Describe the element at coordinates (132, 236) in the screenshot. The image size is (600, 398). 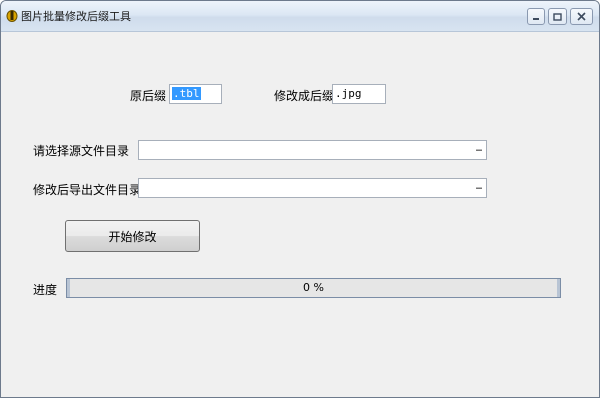
I see `start-button: 开始修改` at that location.